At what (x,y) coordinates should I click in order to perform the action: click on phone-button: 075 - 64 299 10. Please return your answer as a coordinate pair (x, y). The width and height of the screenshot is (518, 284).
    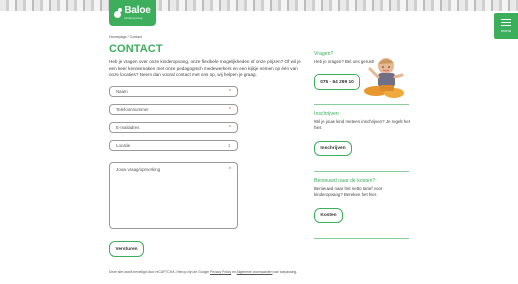
    Looking at the image, I should click on (337, 82).